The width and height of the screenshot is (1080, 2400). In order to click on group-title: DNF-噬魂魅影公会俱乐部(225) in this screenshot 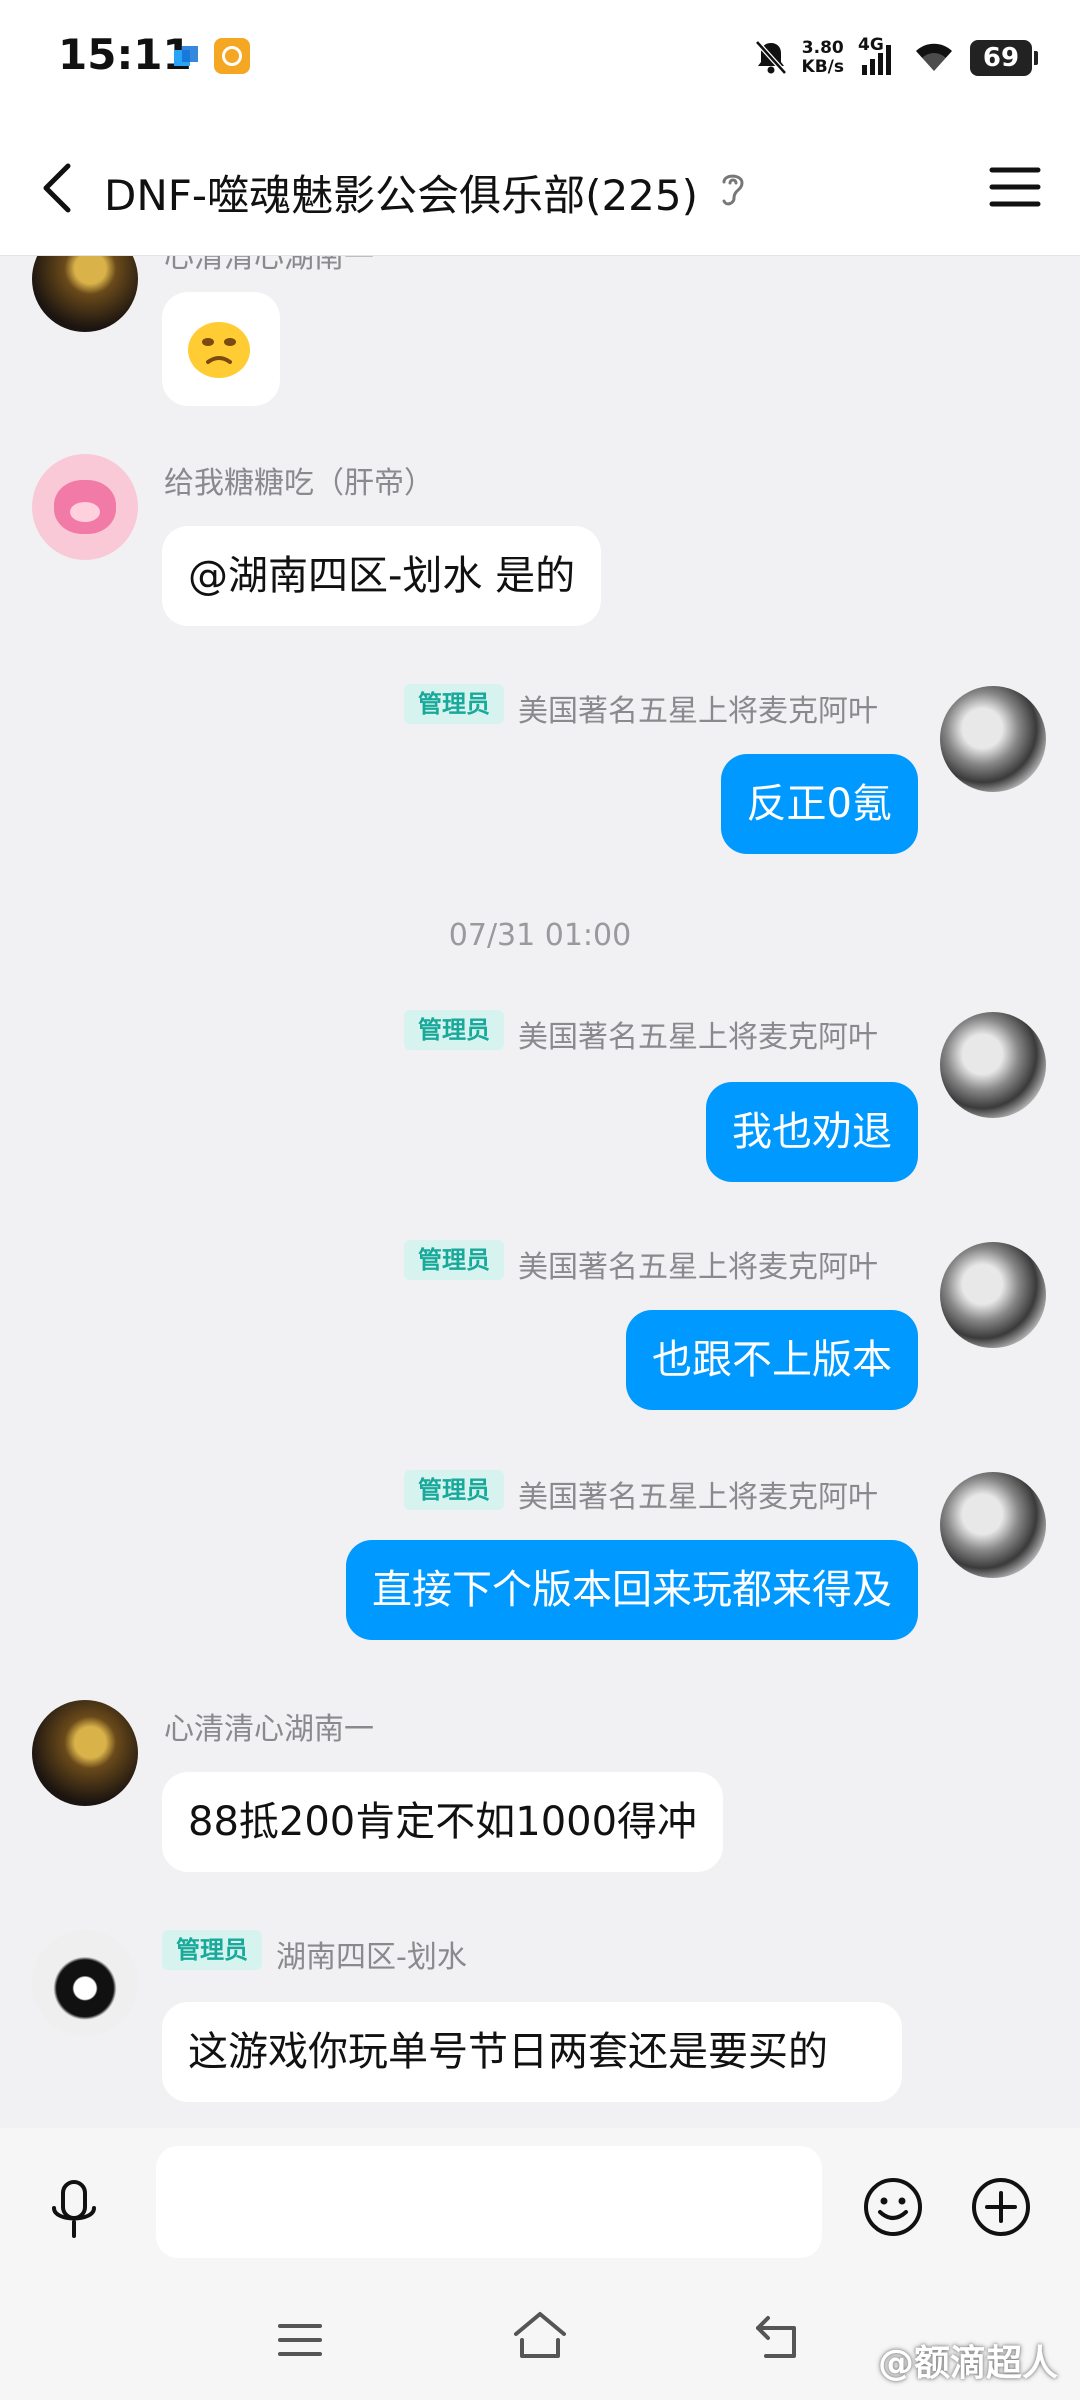, I will do `click(401, 192)`.